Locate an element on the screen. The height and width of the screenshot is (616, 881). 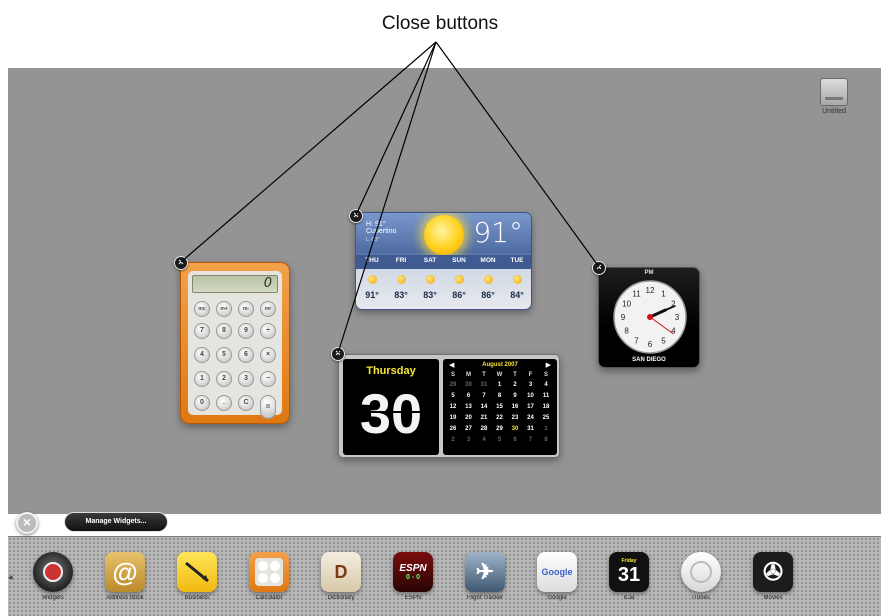
widget-bar-label: Google is located at coordinates (557, 598).